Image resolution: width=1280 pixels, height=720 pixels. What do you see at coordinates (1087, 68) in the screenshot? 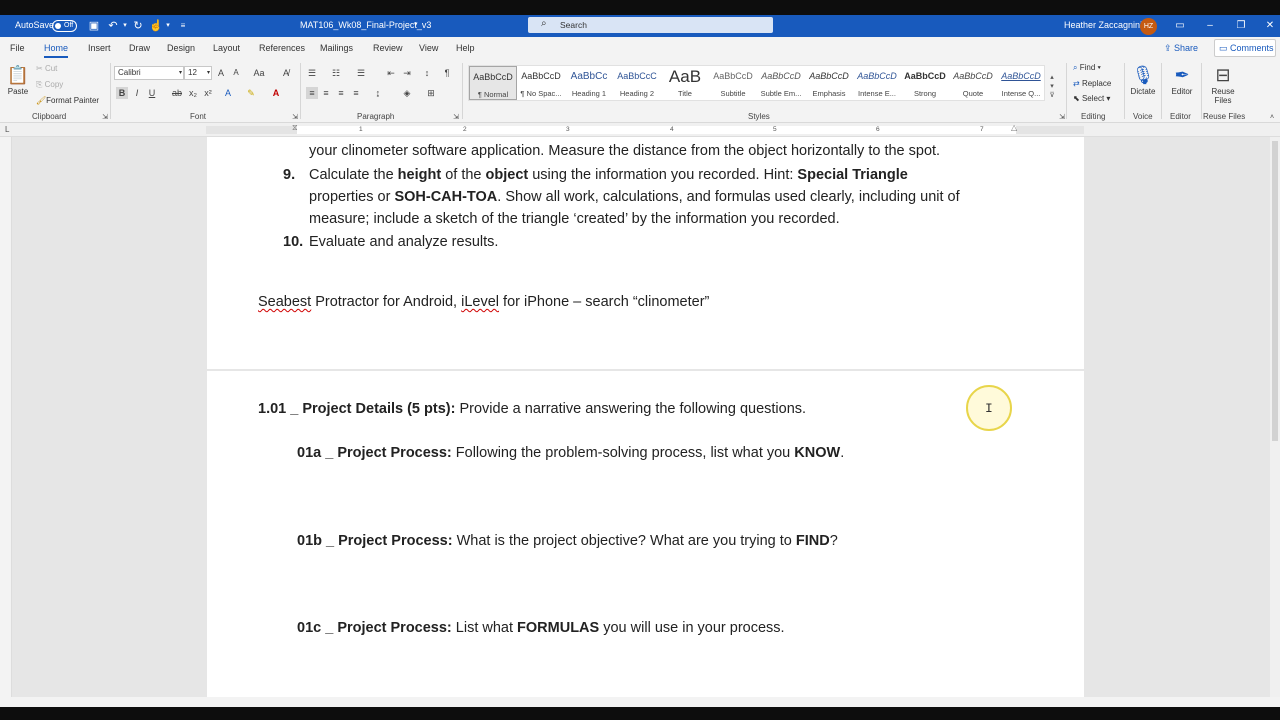
I see `find-button: ⌕ Find ▾` at bounding box center [1087, 68].